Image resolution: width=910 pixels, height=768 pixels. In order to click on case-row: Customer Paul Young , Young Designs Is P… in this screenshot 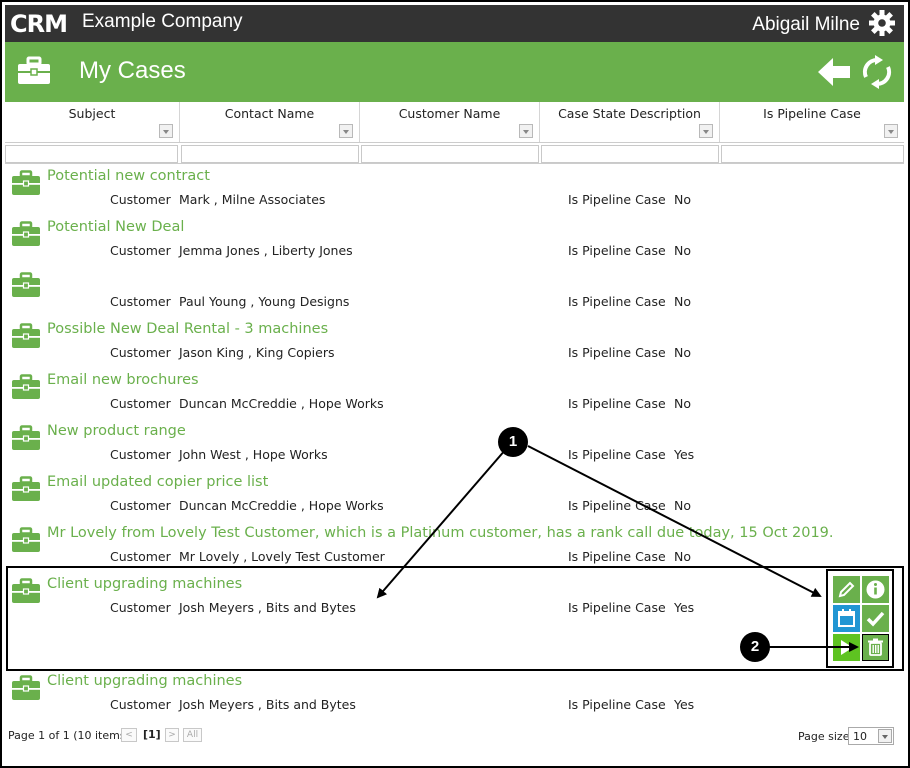, I will do `click(454, 291)`.